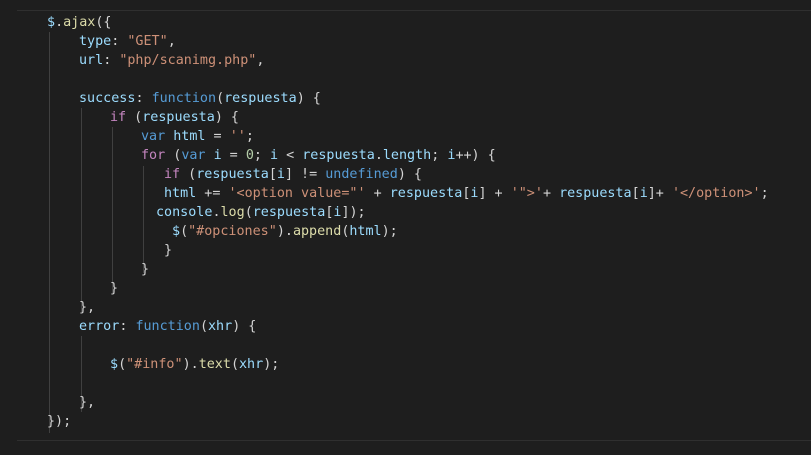  I want to click on code-token: ] !=, so click(305, 174).